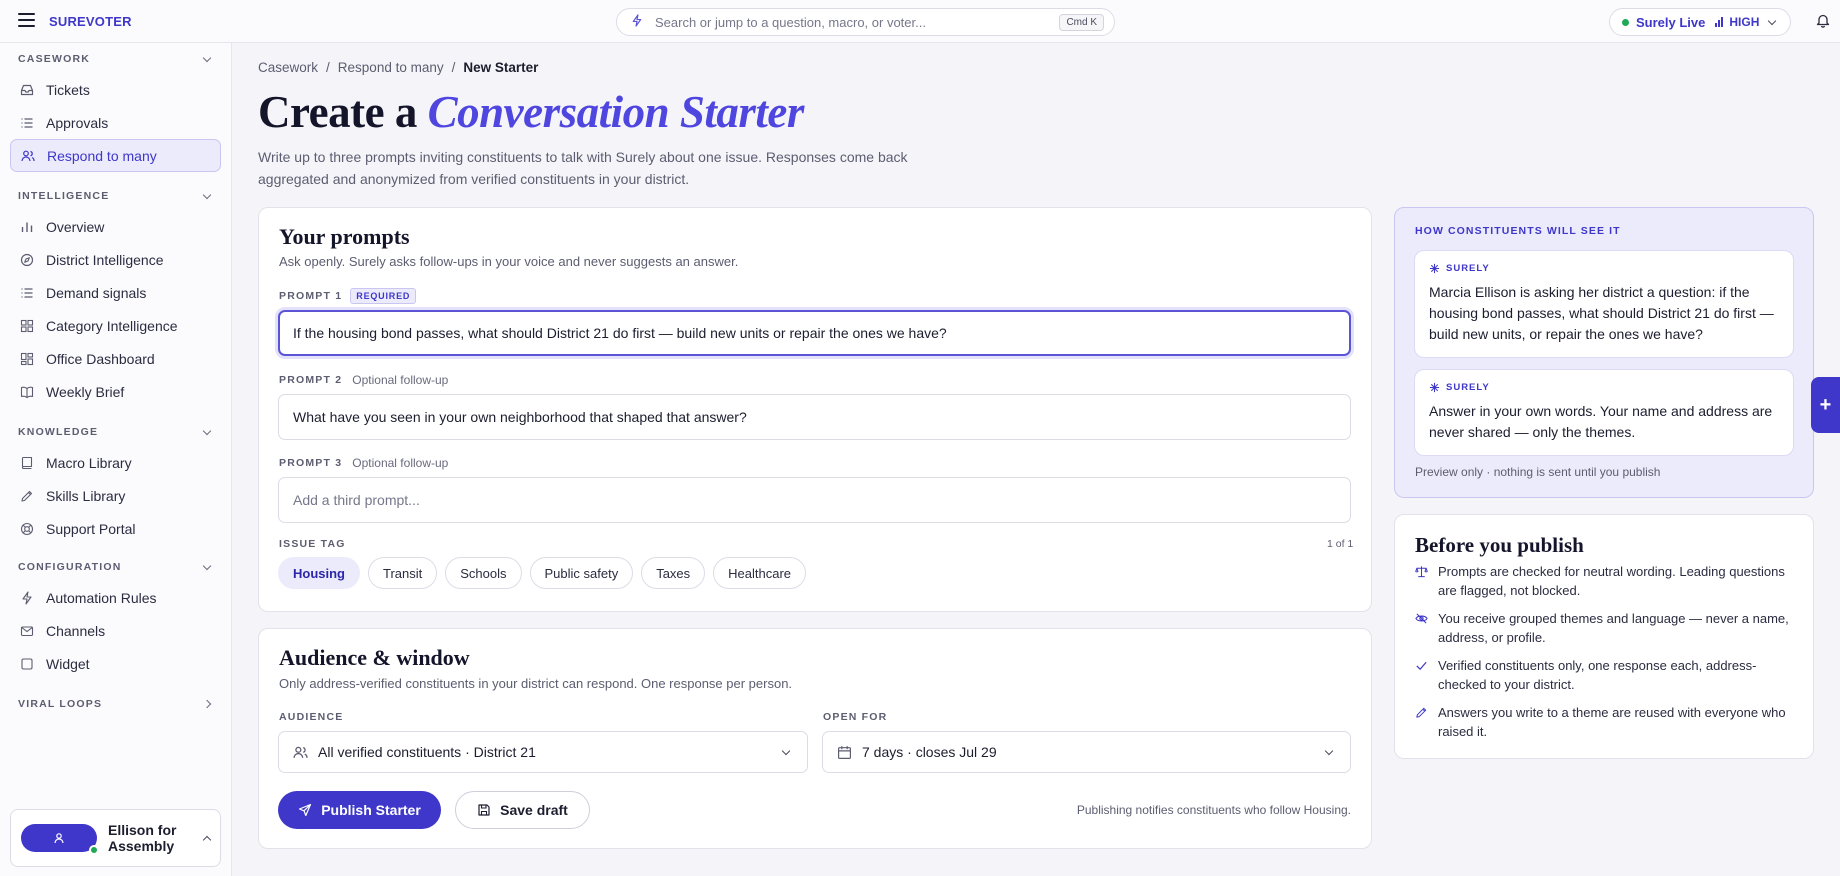  I want to click on sidebar-item-office-dashboard: Office Dashboard, so click(115, 358).